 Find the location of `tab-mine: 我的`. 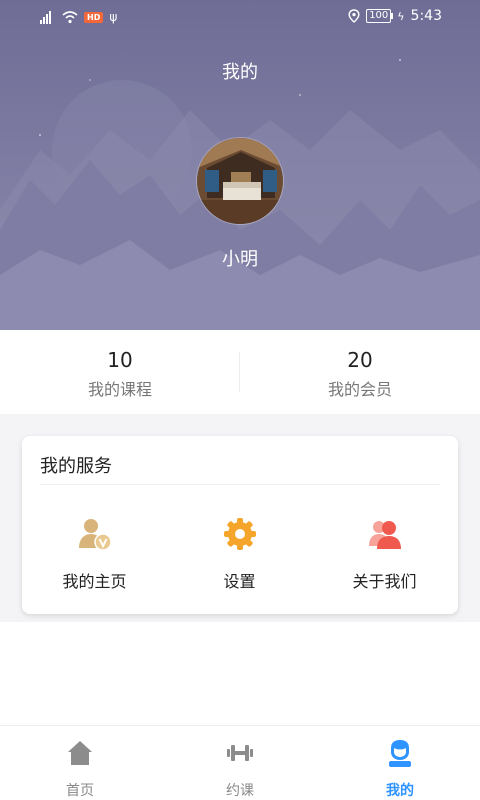

tab-mine: 我的 is located at coordinates (400, 769).